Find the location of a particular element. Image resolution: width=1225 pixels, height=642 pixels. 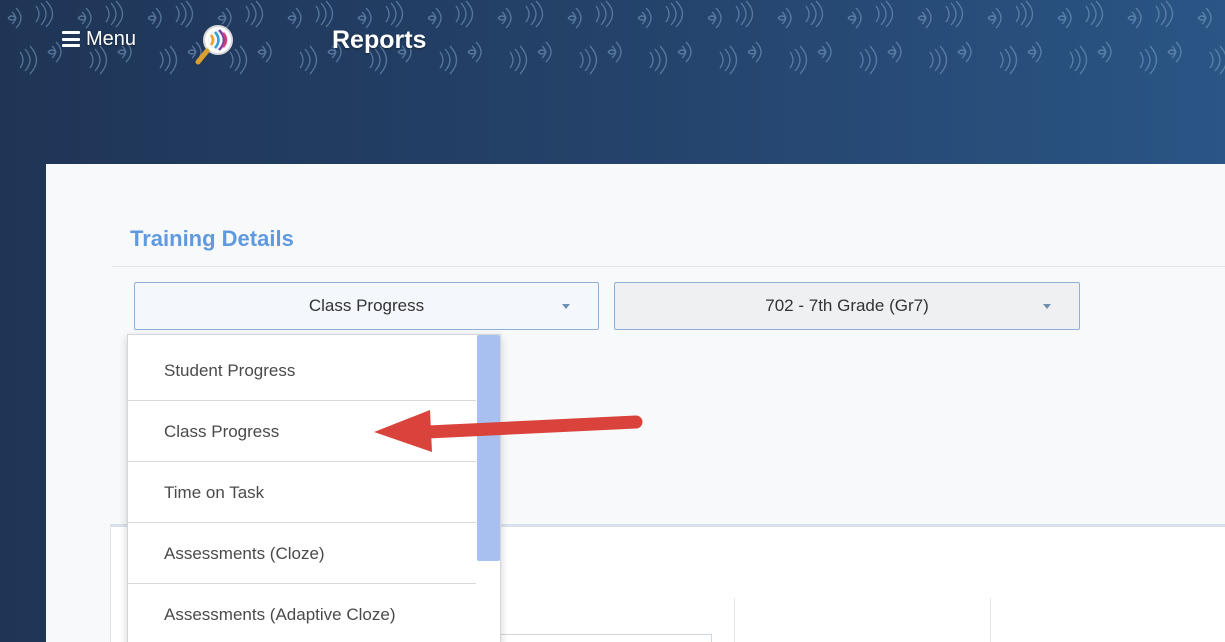

section-title: Training Details is located at coordinates (212, 238).